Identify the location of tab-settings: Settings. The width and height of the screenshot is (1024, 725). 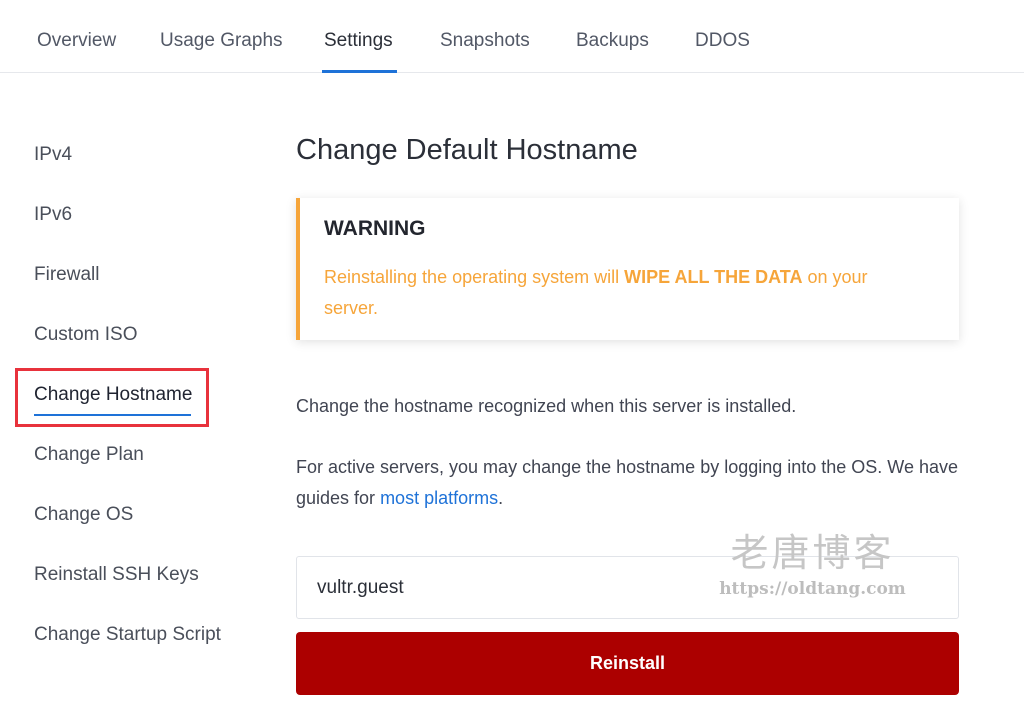
(358, 41).